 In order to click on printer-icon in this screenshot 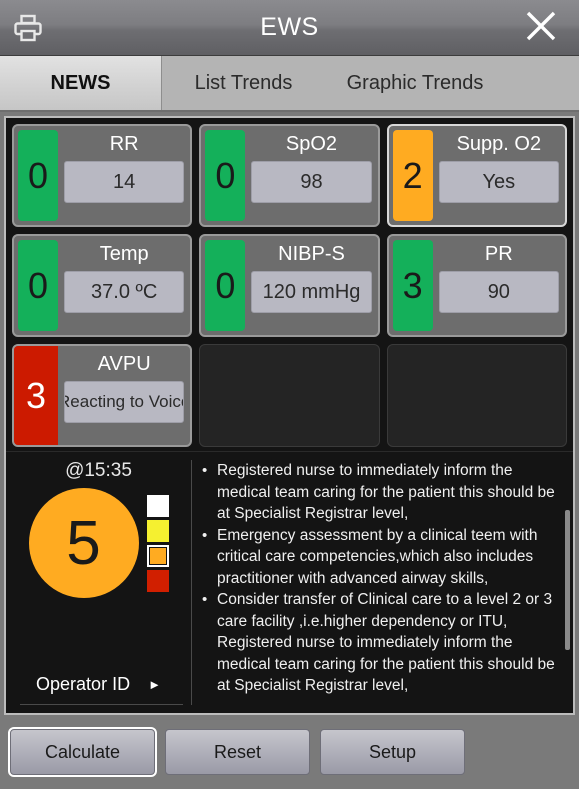, I will do `click(28, 28)`.